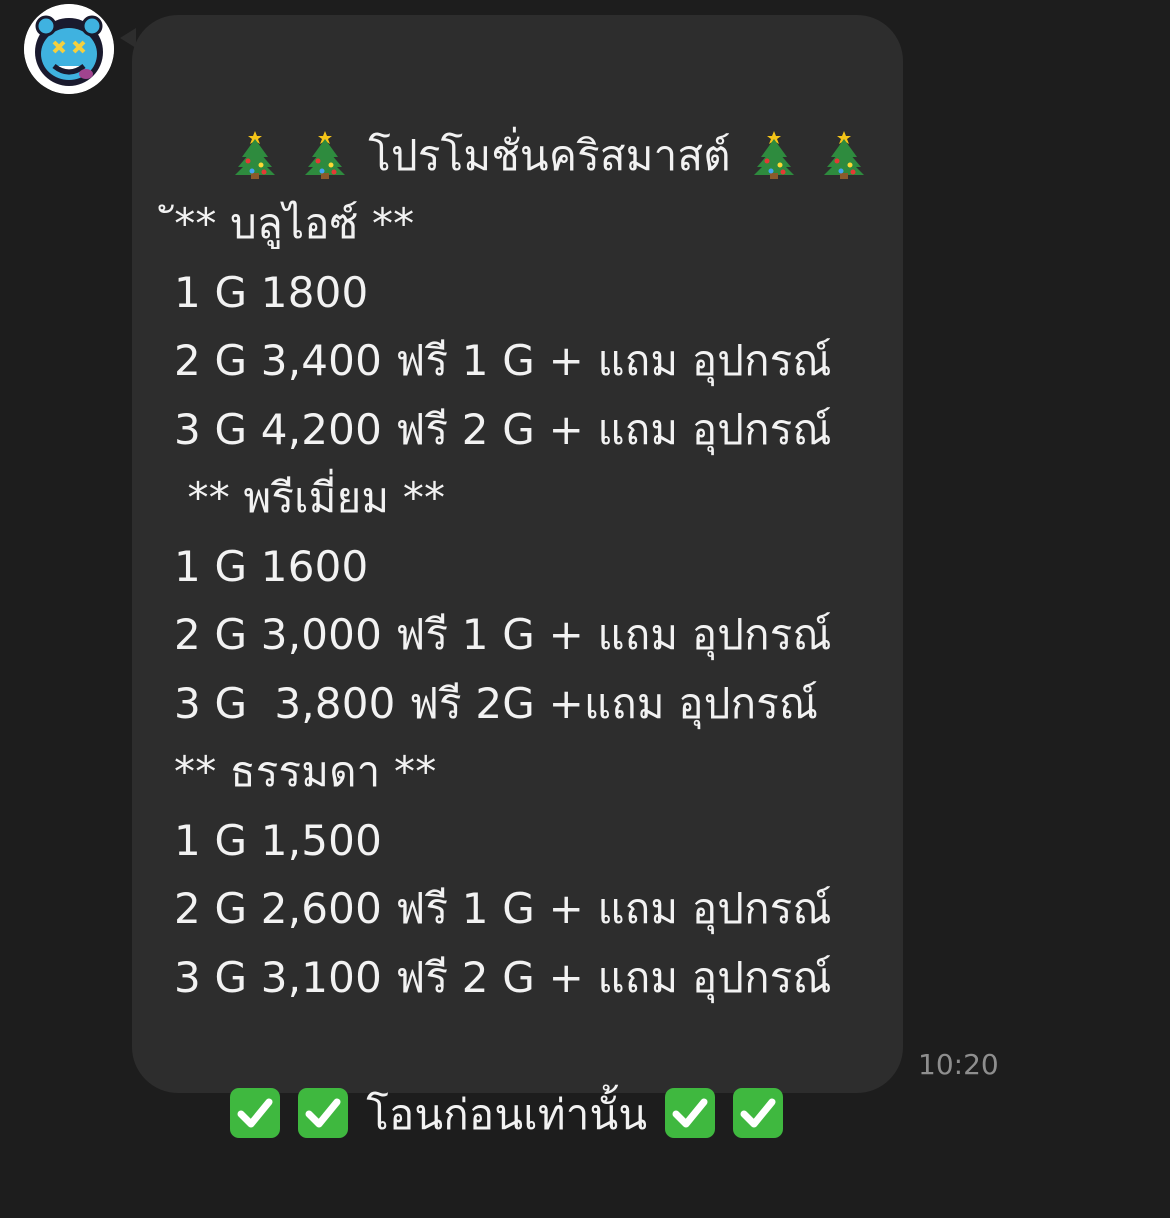  I want to click on bear-avatar-icon, so click(69, 49).